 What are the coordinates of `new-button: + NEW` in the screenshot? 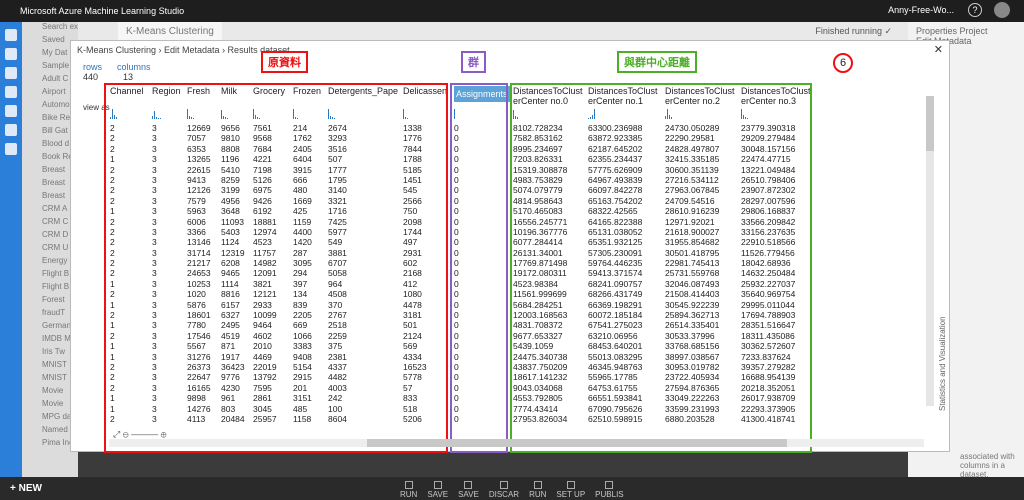 It's located at (26, 488).